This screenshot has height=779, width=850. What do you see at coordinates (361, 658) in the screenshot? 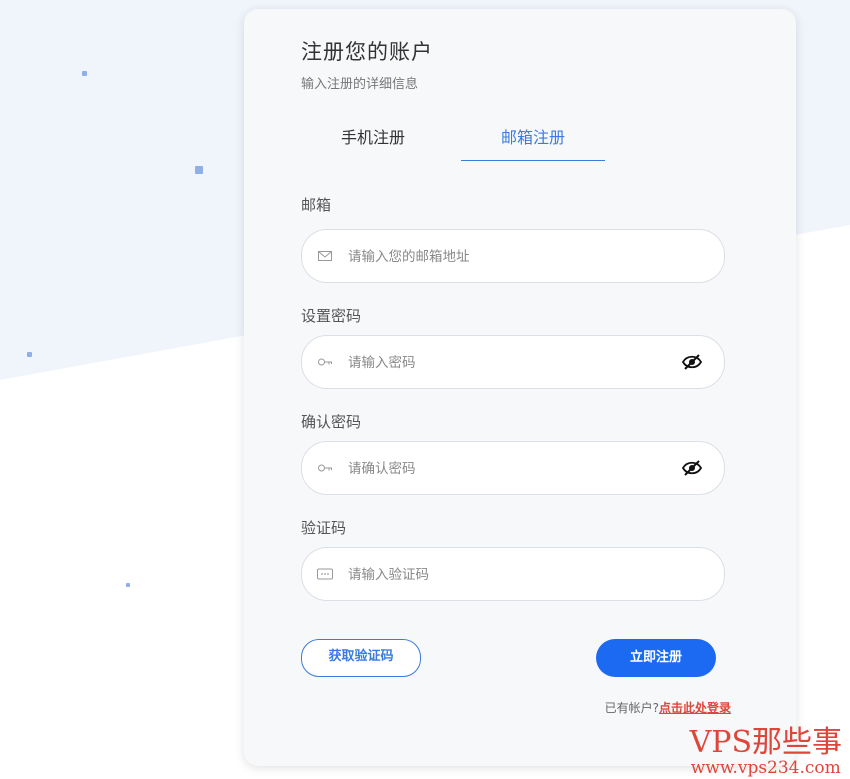
I see `get-code-button: 获取验证码` at bounding box center [361, 658].